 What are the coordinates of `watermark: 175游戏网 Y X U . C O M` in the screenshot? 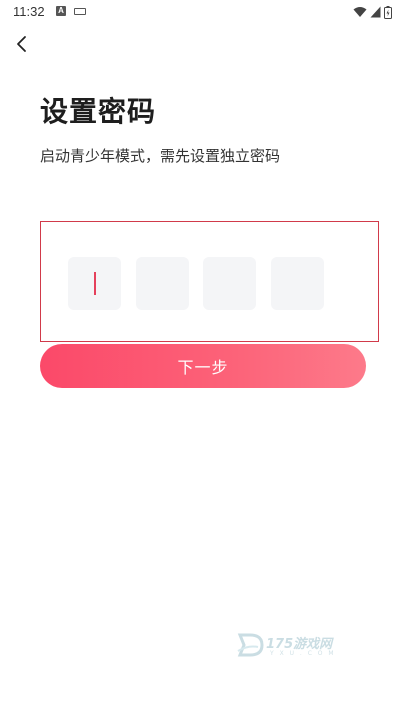 It's located at (297, 646).